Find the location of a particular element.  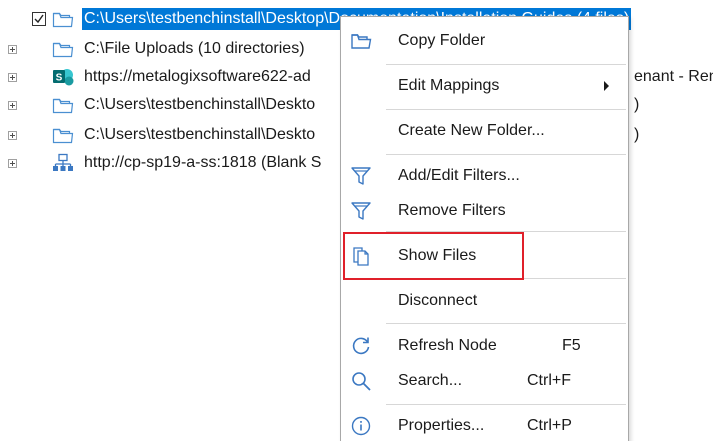

menu-item-properties: Properties... Ctrl+P is located at coordinates (484, 423).